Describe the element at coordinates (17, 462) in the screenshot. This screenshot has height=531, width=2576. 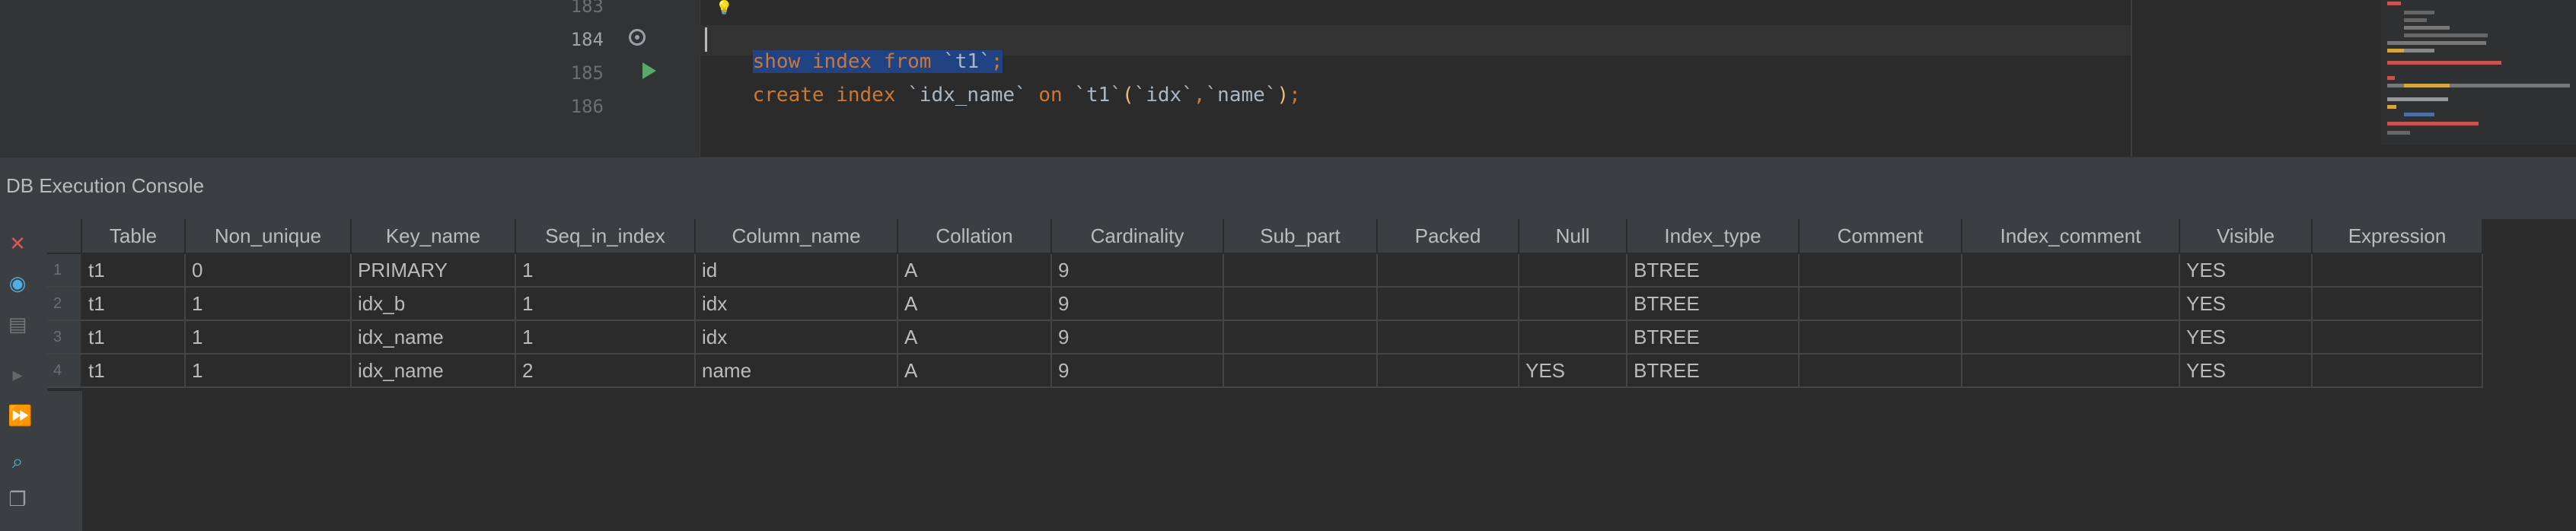
I see `search-icon: ⌕` at that location.